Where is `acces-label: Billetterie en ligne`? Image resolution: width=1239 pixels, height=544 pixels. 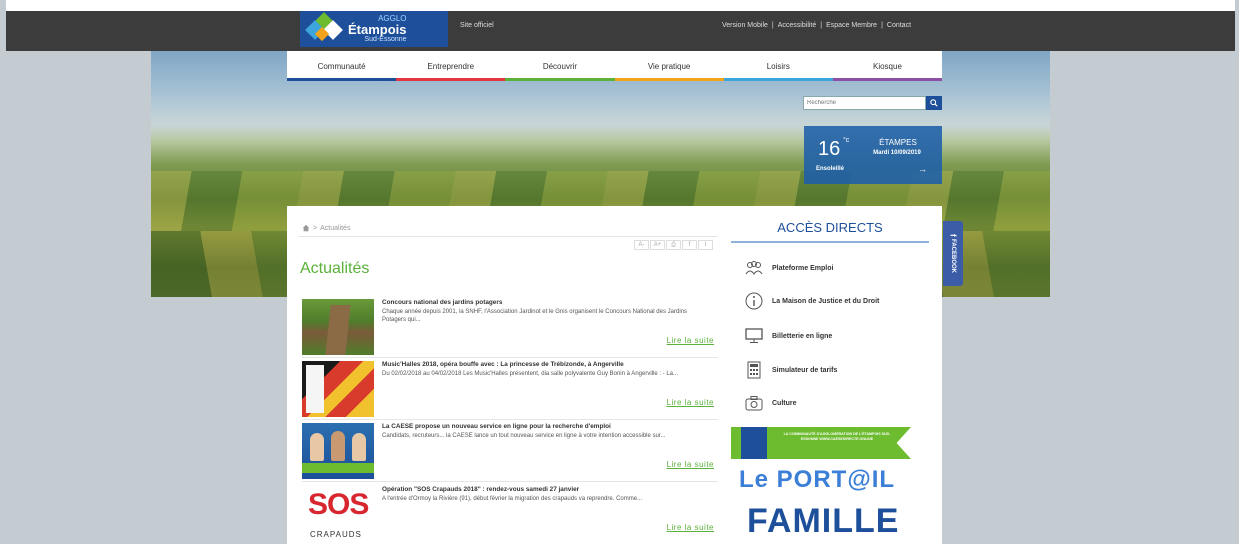 acces-label: Billetterie en ligne is located at coordinates (802, 336).